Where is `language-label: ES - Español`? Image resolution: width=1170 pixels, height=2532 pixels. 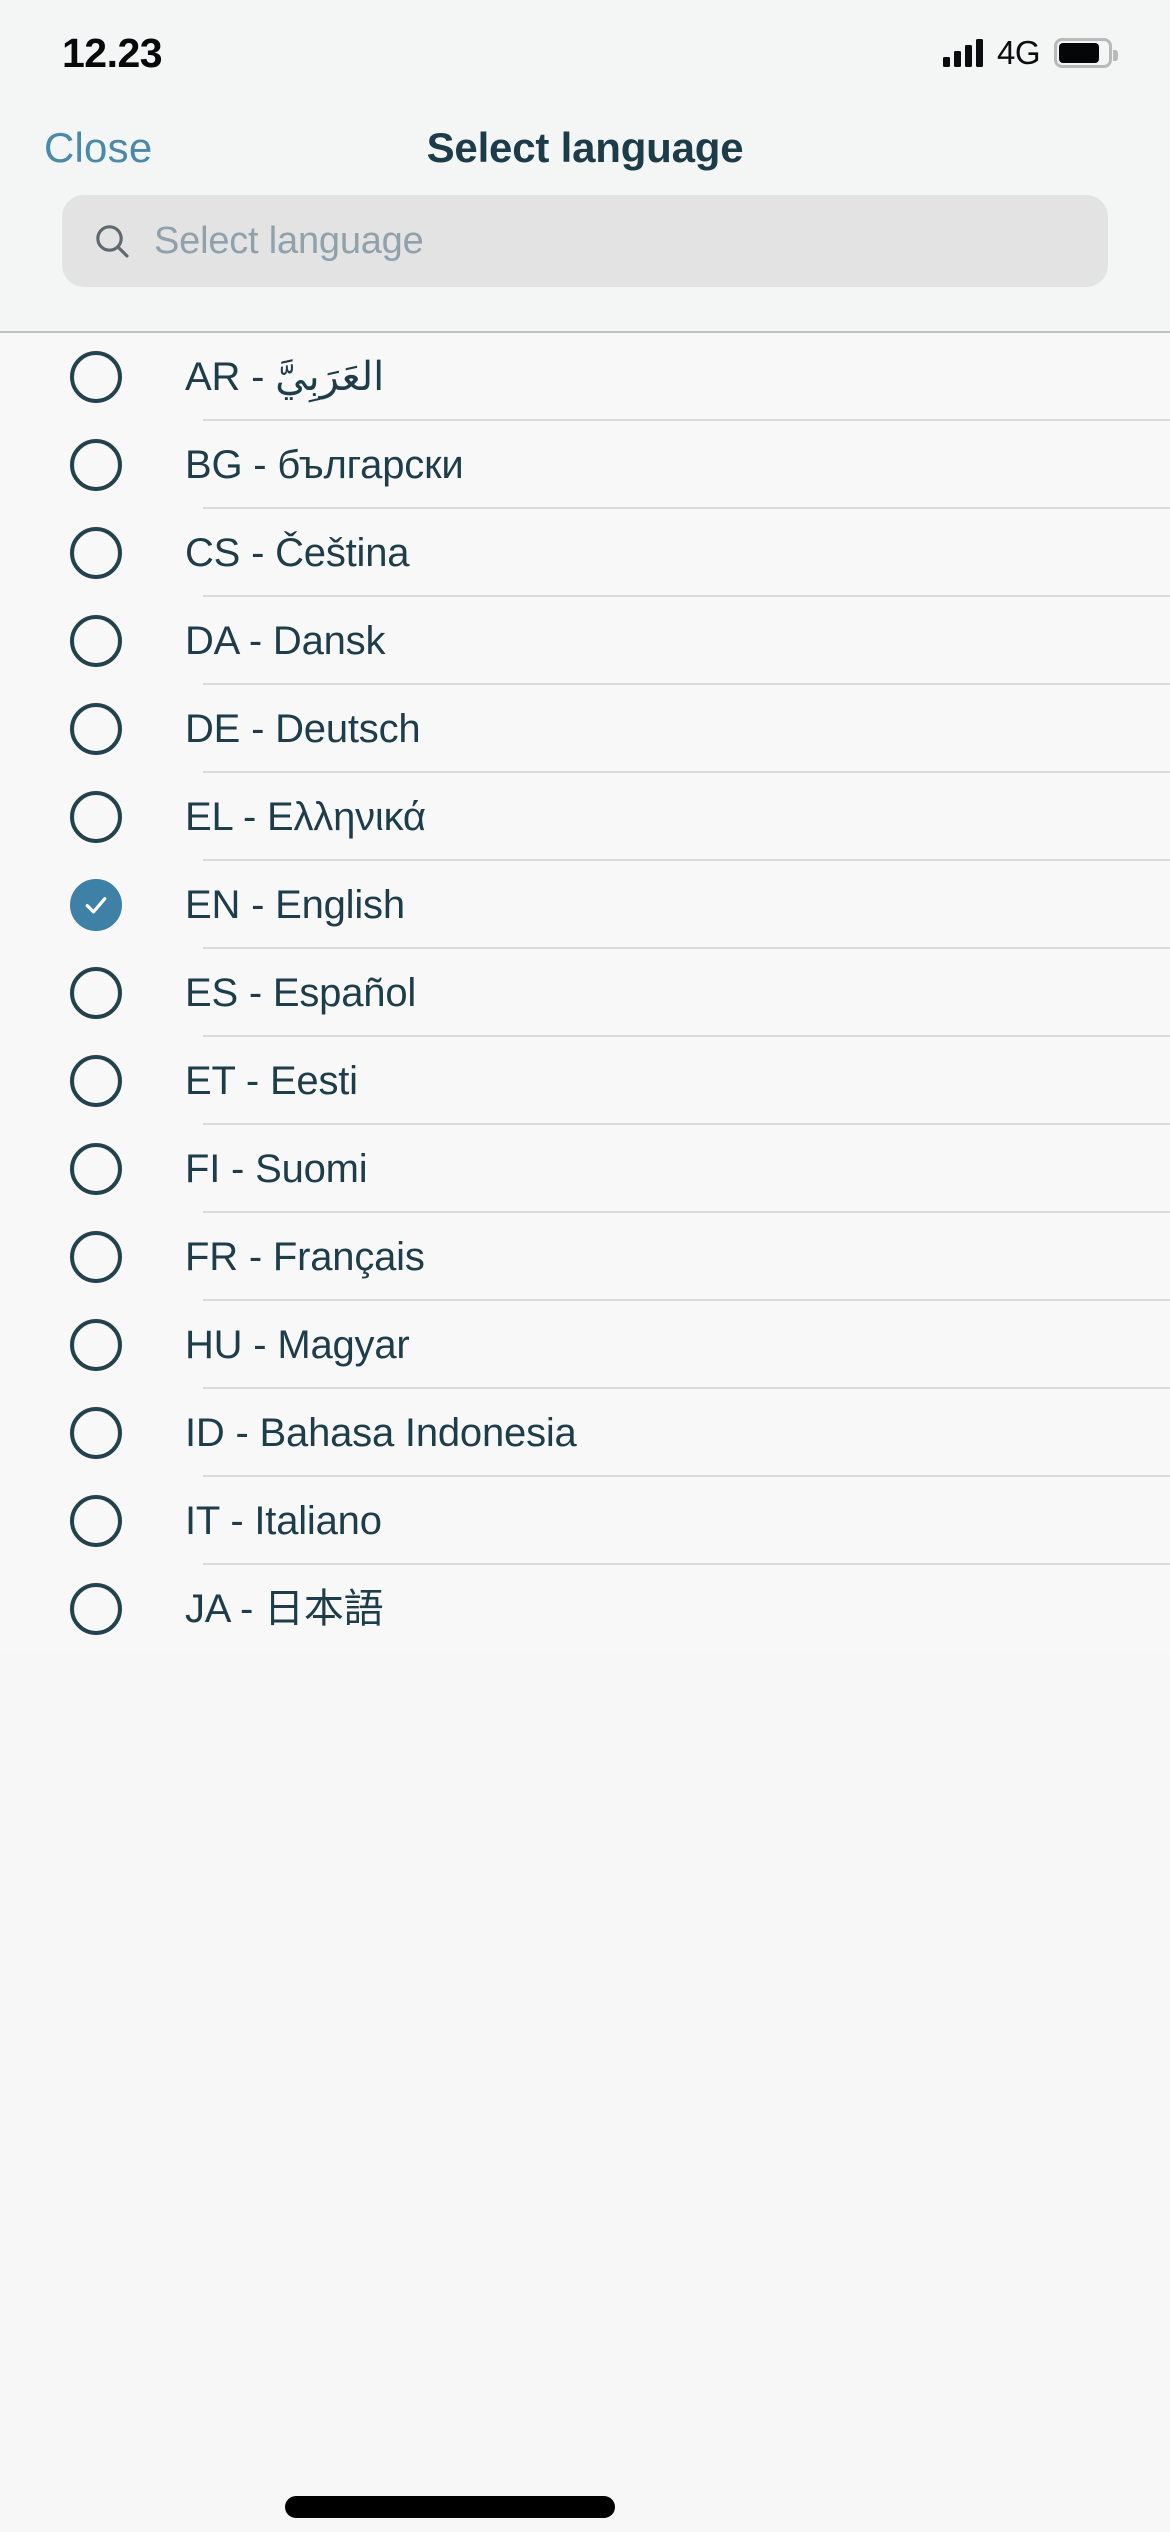
language-label: ES - Español is located at coordinates (301, 993).